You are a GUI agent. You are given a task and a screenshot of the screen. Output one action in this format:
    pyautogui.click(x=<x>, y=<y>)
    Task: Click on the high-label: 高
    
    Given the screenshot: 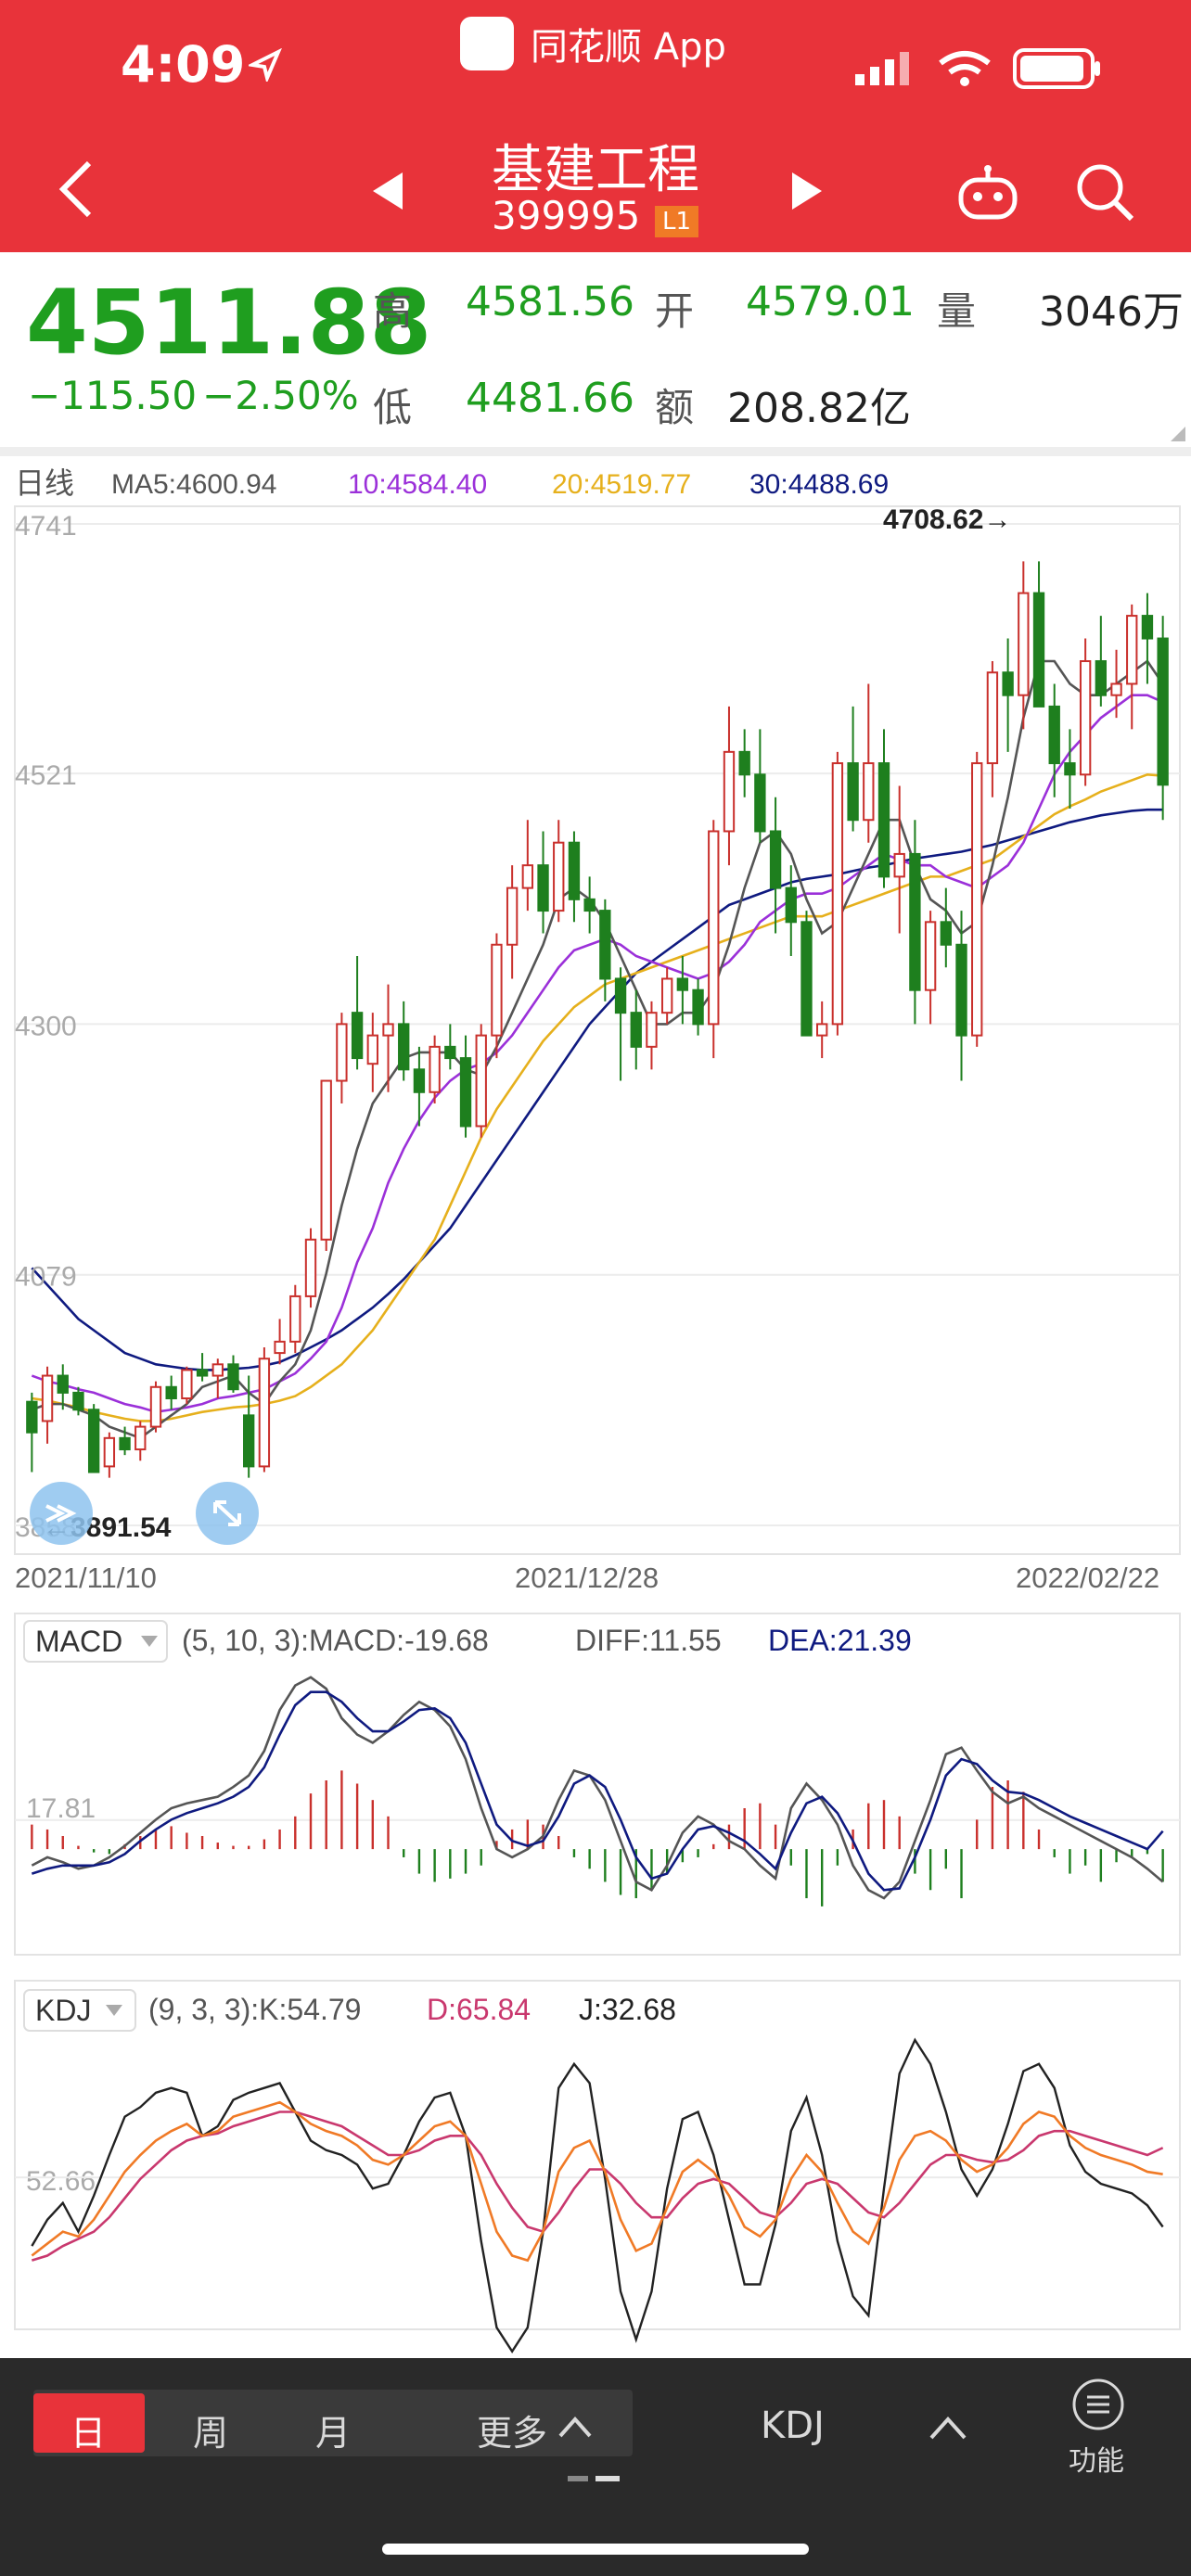 What is the action you would take?
    pyautogui.click(x=393, y=311)
    